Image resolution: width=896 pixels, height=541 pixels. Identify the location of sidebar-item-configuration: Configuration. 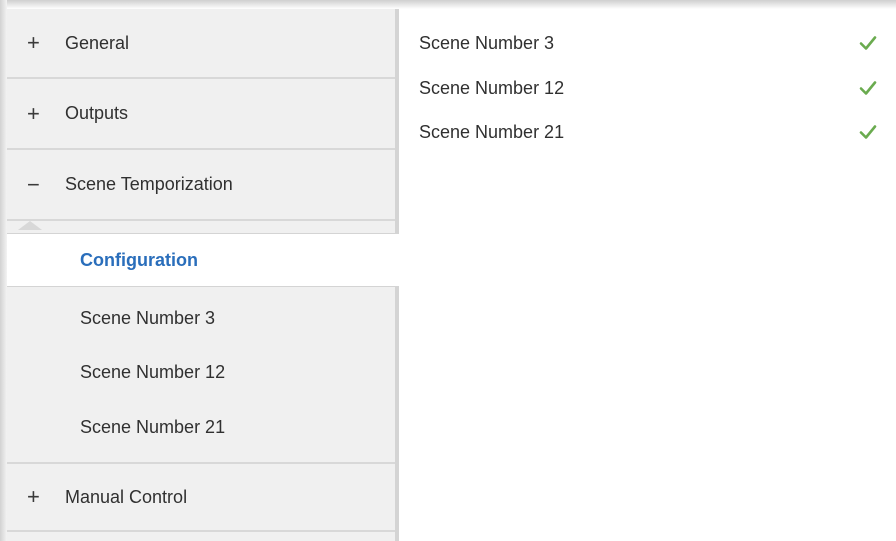
(203, 260).